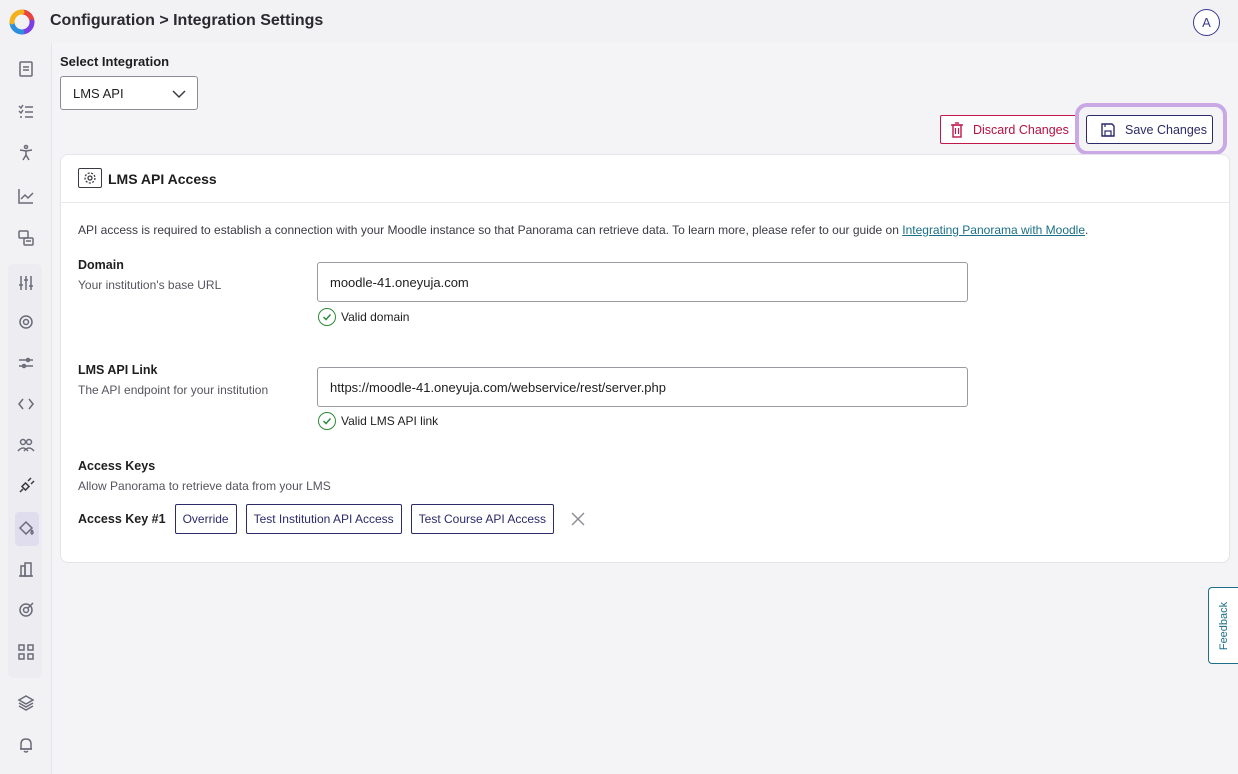 The width and height of the screenshot is (1238, 774). I want to click on gear-icon, so click(26, 322).